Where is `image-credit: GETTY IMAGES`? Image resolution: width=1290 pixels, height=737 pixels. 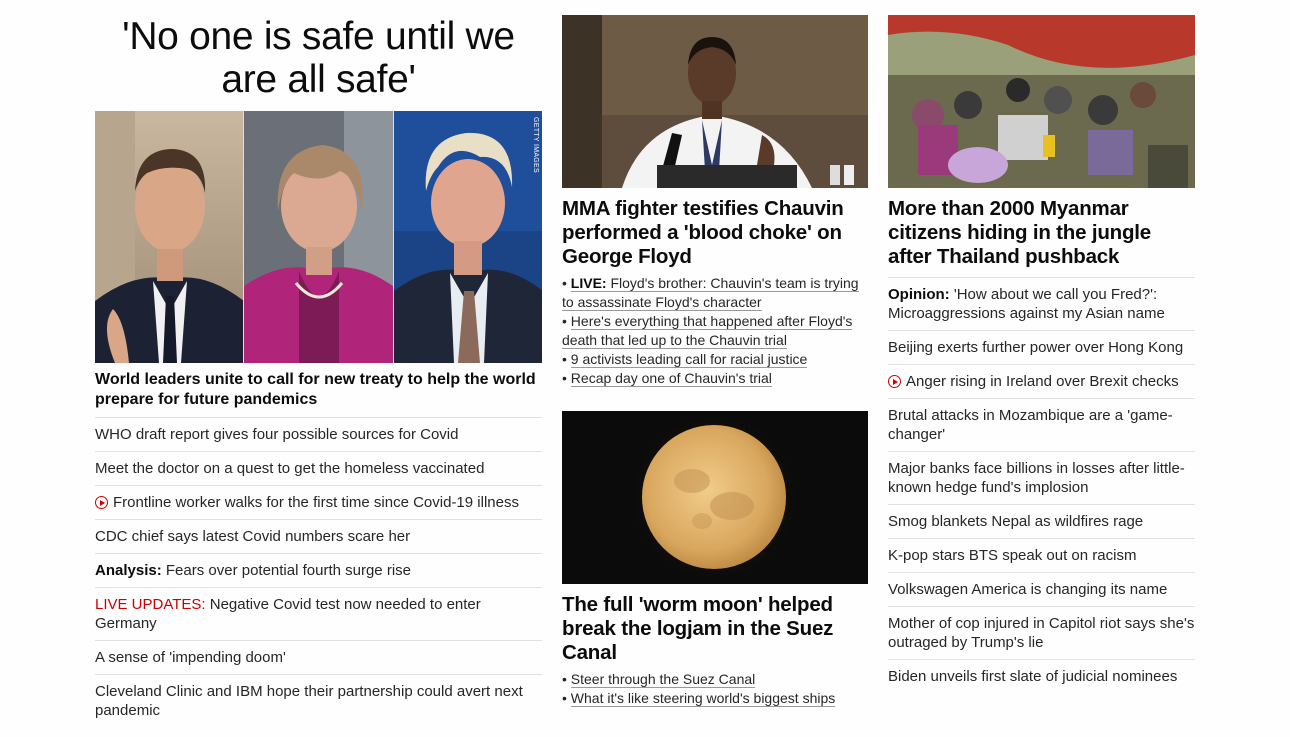 image-credit: GETTY IMAGES is located at coordinates (535, 145).